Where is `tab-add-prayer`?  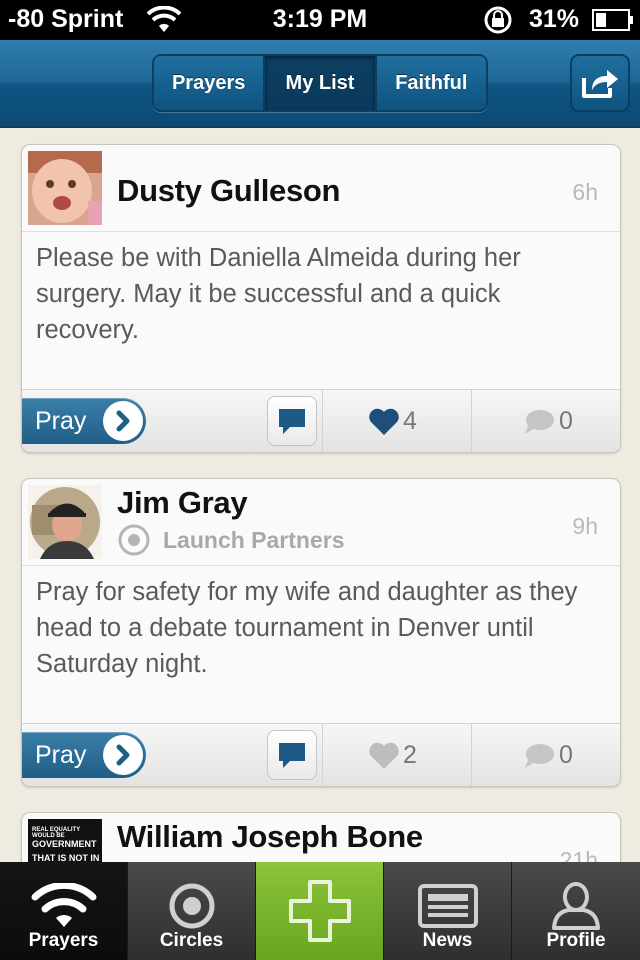 tab-add-prayer is located at coordinates (320, 911).